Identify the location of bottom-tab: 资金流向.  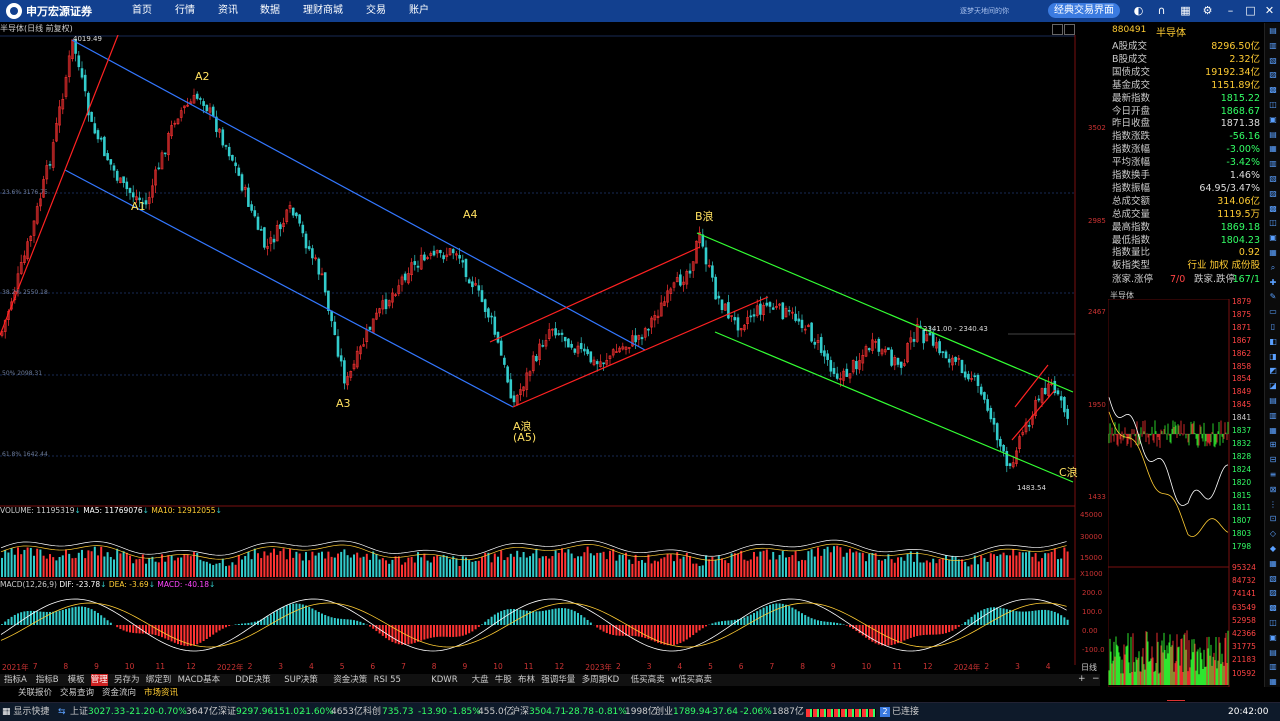
(119, 693).